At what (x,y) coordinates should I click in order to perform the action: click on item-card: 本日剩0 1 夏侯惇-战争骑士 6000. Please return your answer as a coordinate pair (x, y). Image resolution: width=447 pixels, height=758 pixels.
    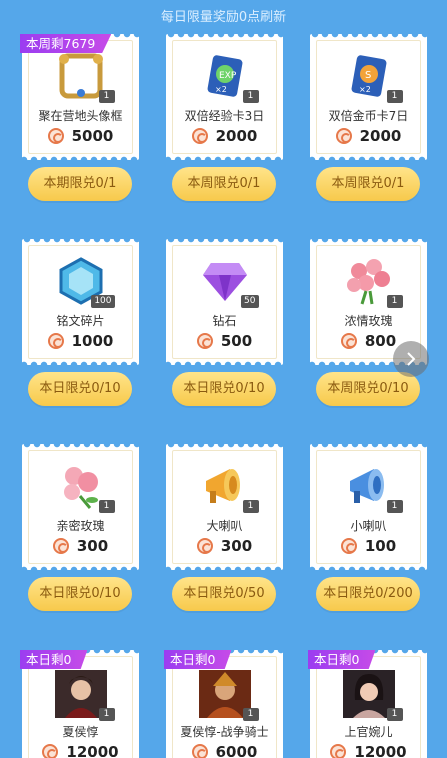
    Looking at the image, I should click on (223, 704).